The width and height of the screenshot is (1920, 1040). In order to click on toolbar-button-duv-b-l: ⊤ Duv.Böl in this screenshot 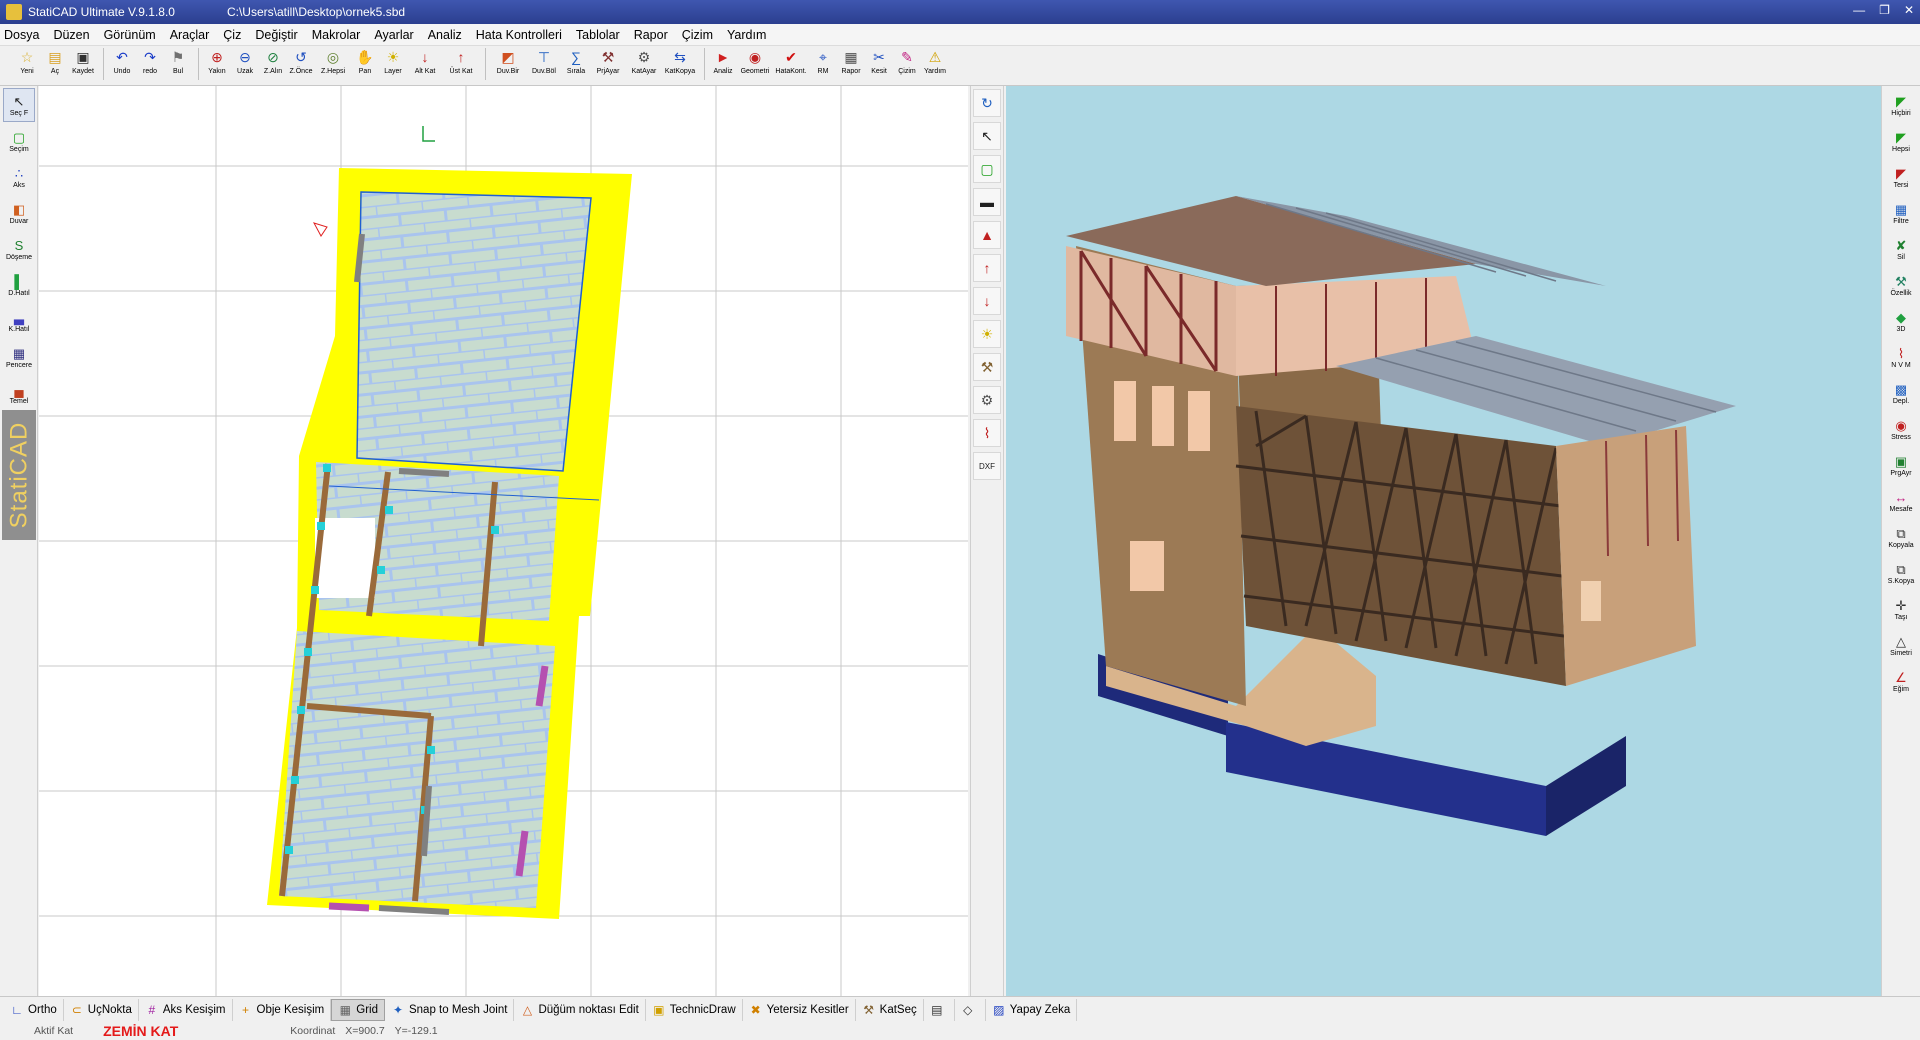, I will do `click(544, 65)`.